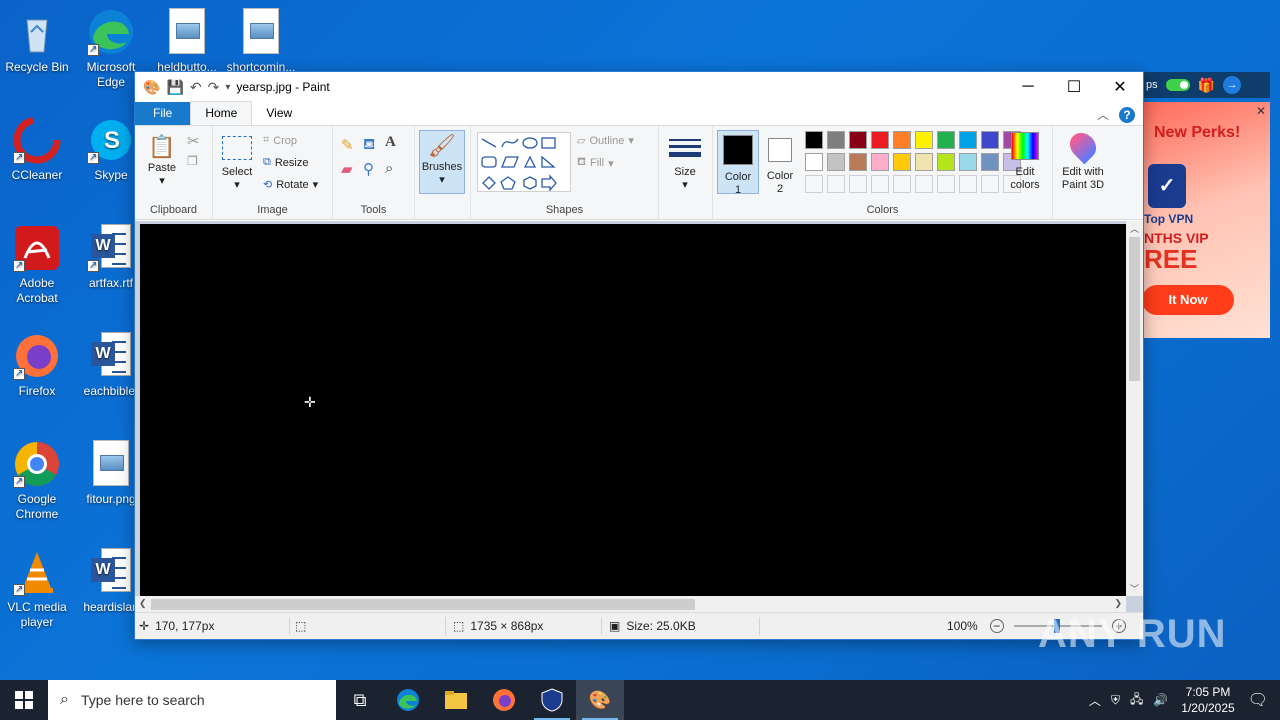 This screenshot has width=1280, height=720. I want to click on scroll-up-icon: ︿, so click(1134, 228).